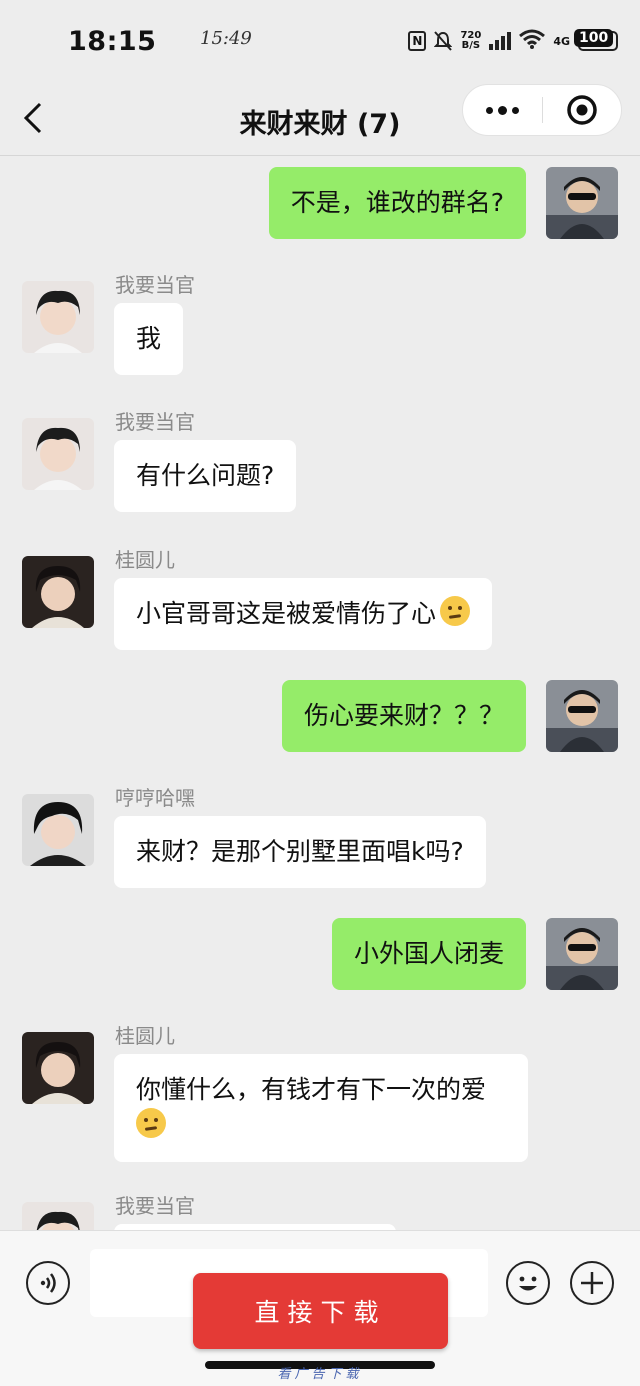 The height and width of the screenshot is (1386, 640). I want to click on message-bubble: 小官哥哥这是被爱情伤了心, so click(303, 614).